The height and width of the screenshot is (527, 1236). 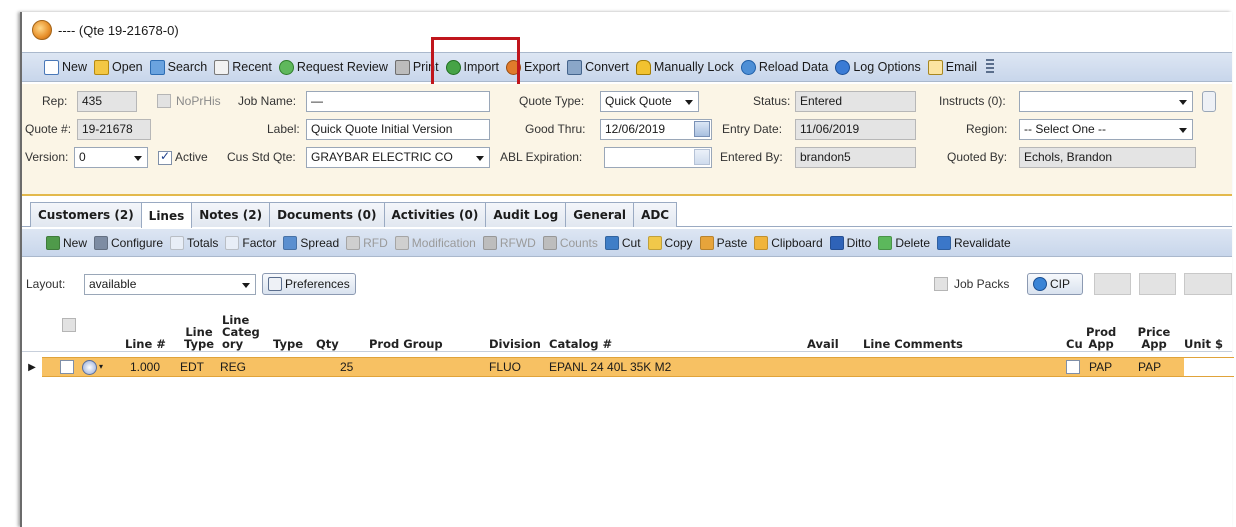 I want to click on label-field: Quick Quote Initial Version, so click(x=398, y=129).